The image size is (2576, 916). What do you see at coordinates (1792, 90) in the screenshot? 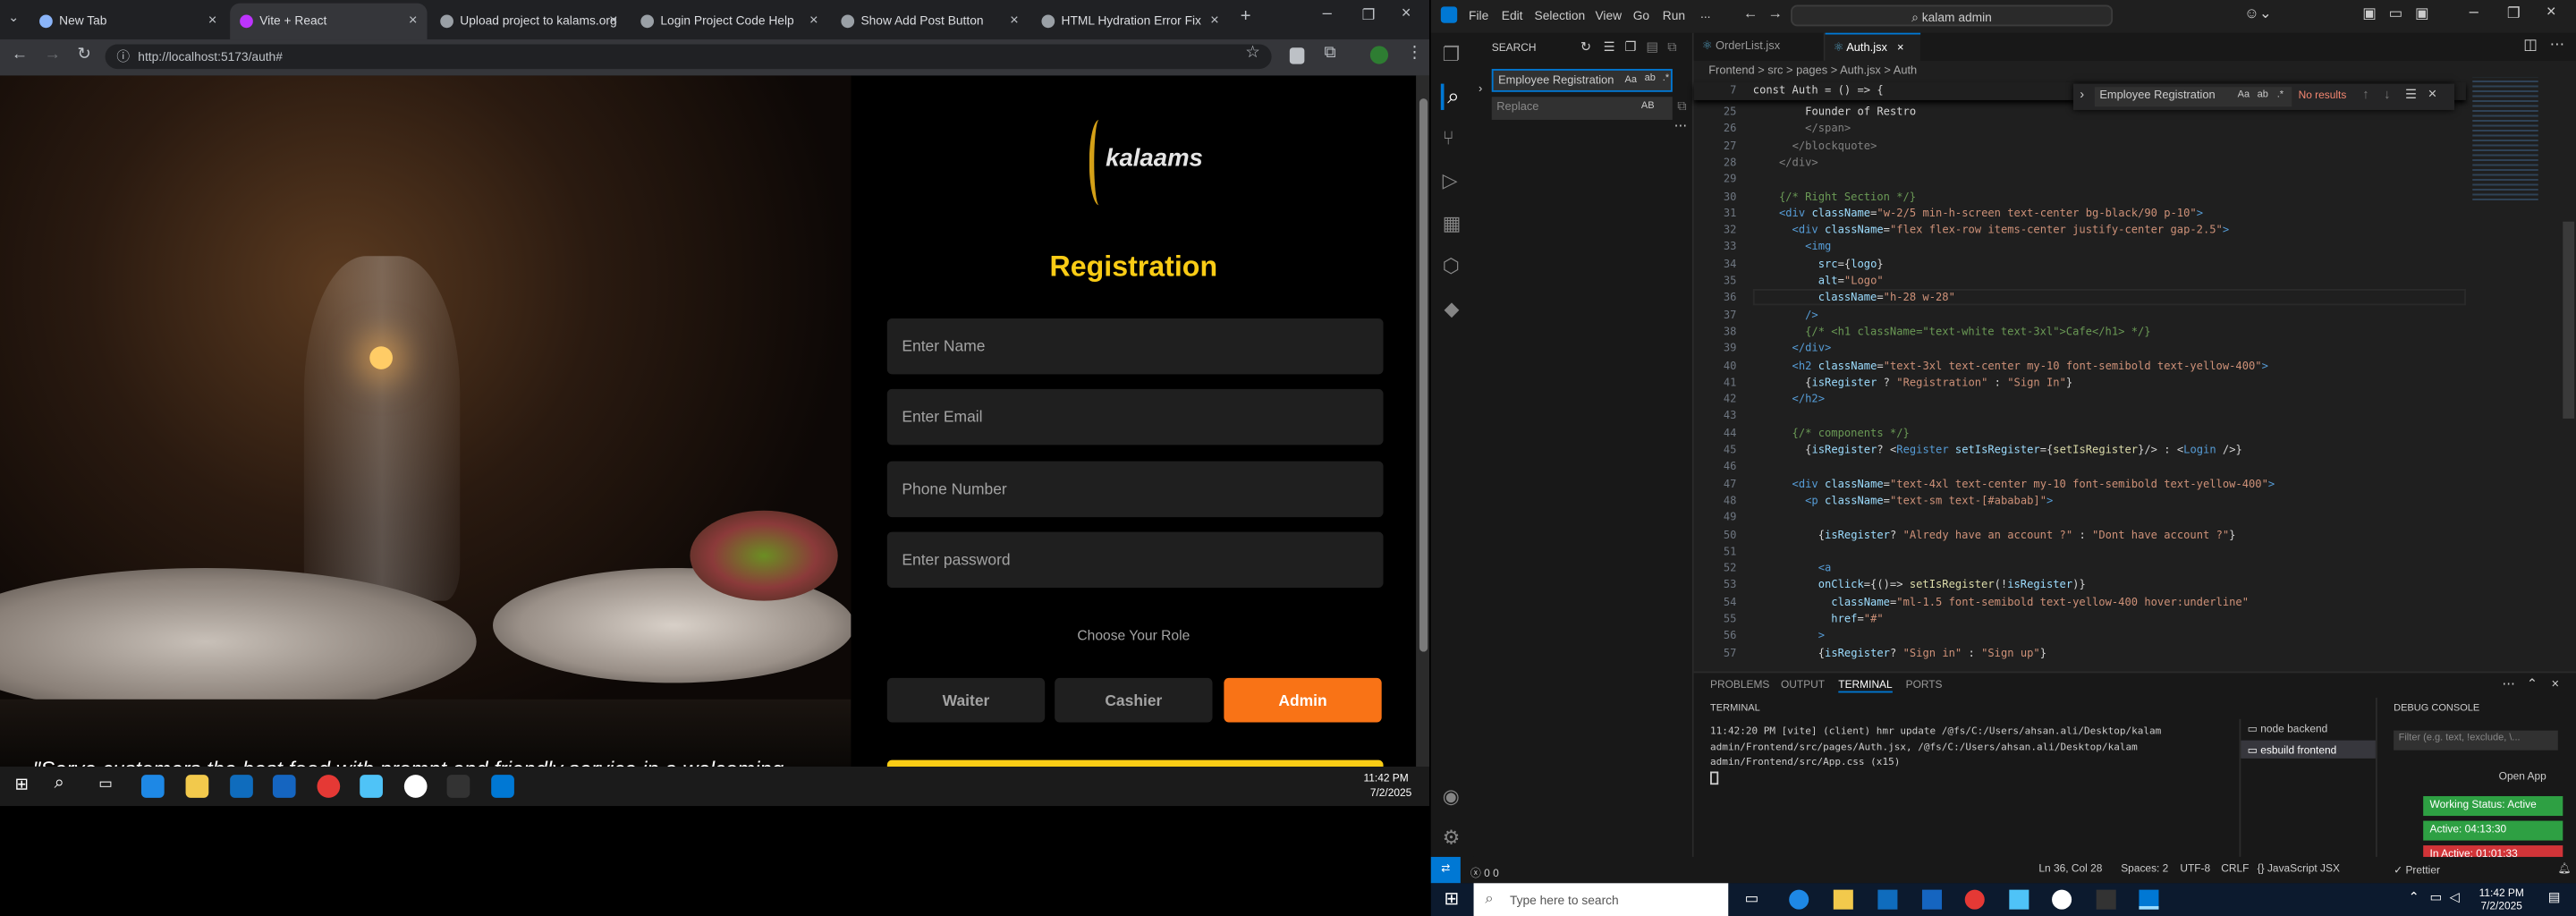
I see `sticky-line: 7 const Auth = () => {` at bounding box center [1792, 90].